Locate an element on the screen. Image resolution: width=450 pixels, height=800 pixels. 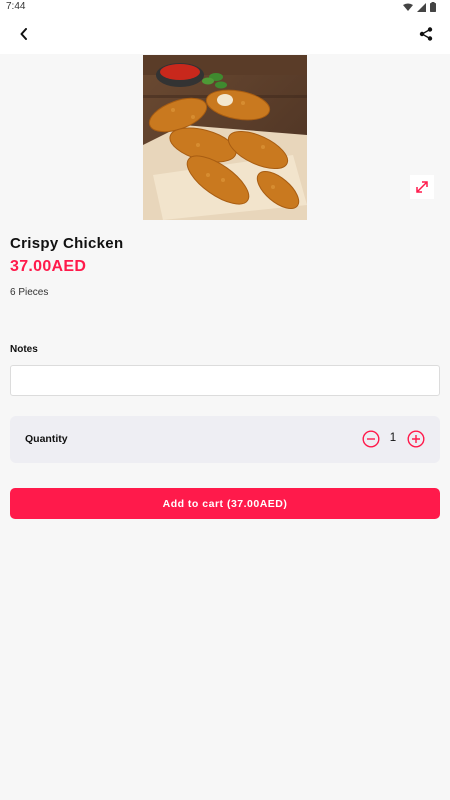
product-image is located at coordinates (225, 137).